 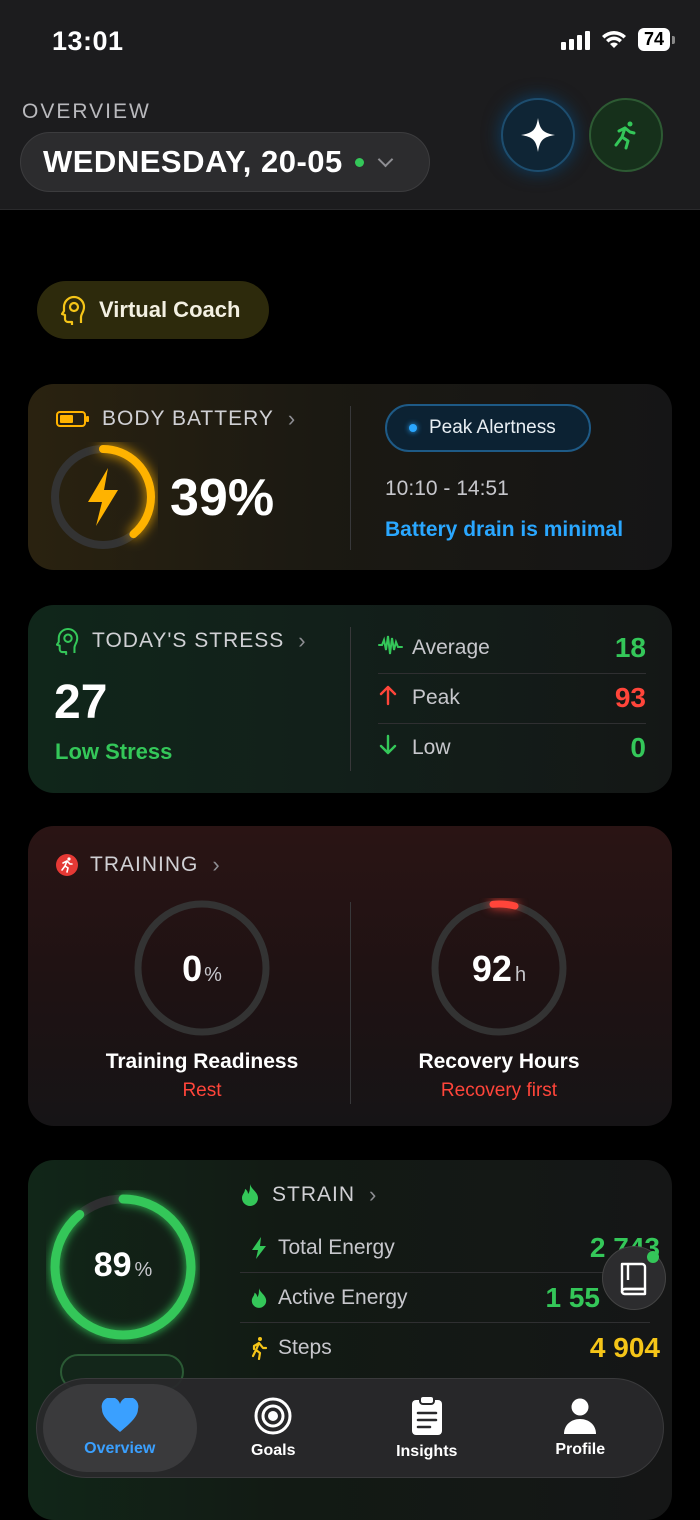 What do you see at coordinates (385, 159) in the screenshot?
I see `chevron-down-icon` at bounding box center [385, 159].